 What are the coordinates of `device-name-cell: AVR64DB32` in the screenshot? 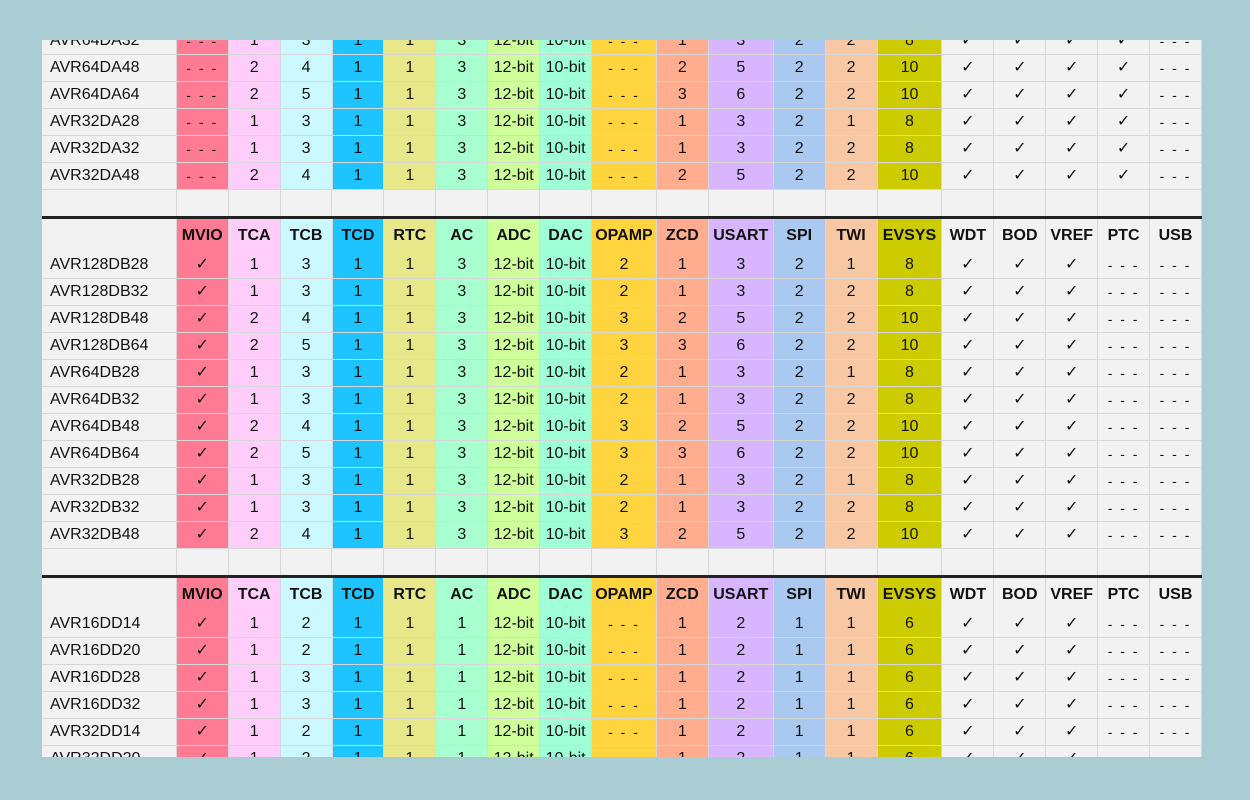 It's located at (109, 400).